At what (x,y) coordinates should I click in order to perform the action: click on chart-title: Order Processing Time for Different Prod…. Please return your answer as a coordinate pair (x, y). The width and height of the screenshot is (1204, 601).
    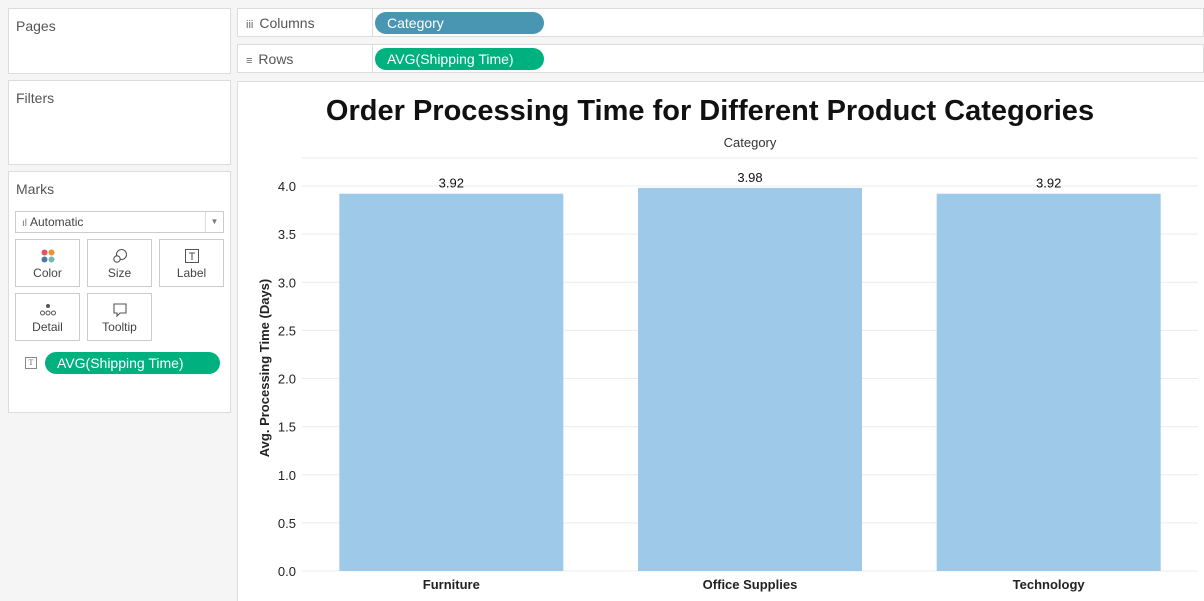
    Looking at the image, I should click on (710, 111).